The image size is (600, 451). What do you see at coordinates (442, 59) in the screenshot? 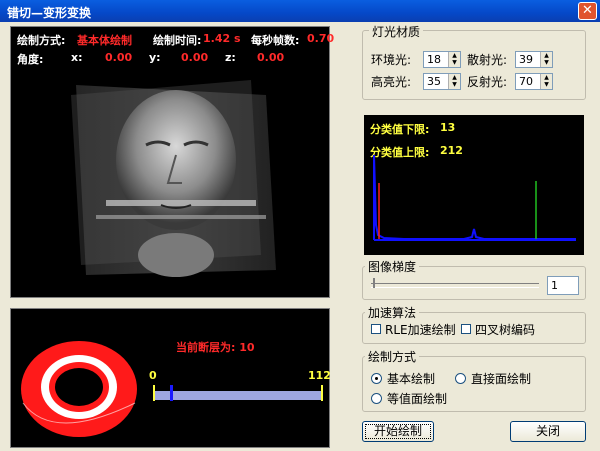
I see `ambient-spinner: 18 ▲ ▼` at bounding box center [442, 59].